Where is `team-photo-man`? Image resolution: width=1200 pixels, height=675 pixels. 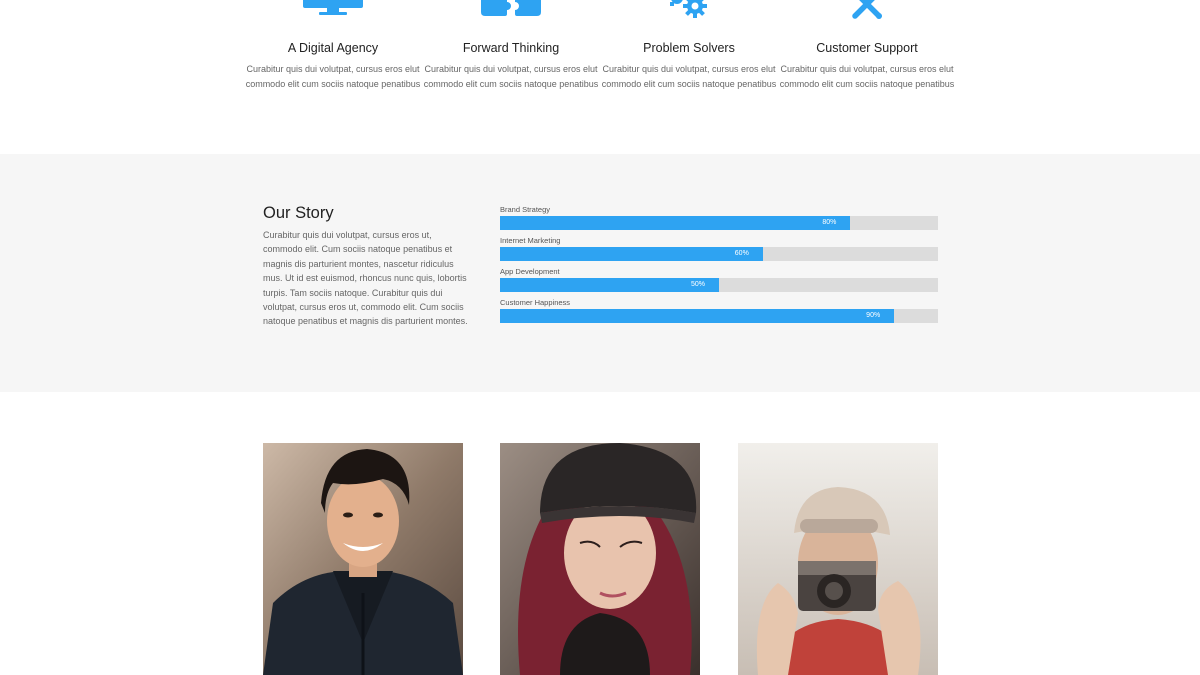 team-photo-man is located at coordinates (363, 559).